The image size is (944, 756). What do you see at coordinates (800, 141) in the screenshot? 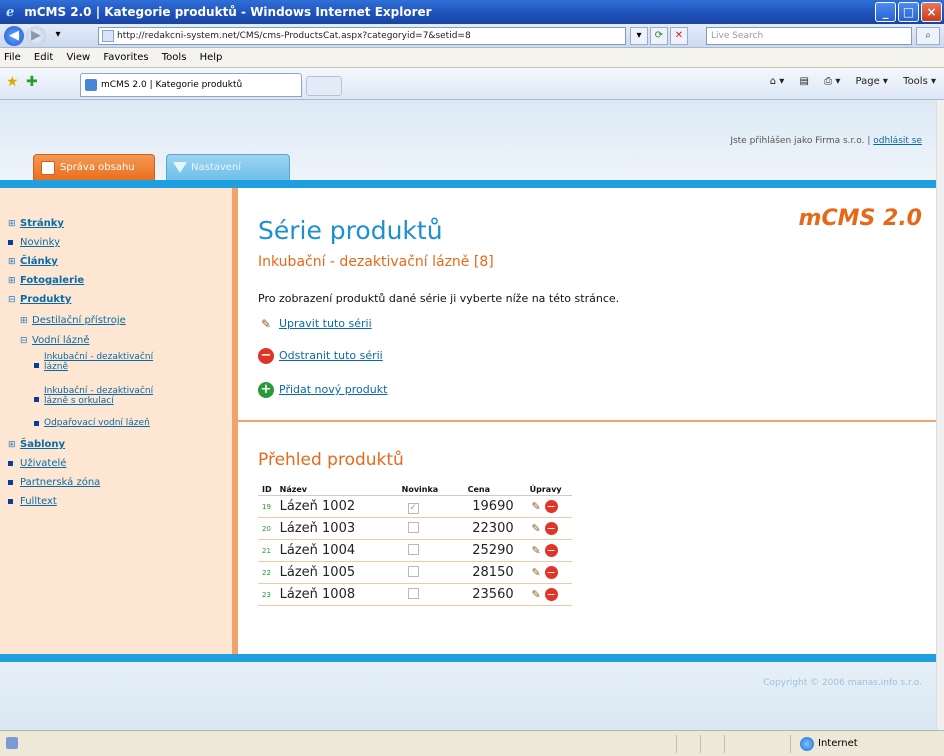
I see `login-text: Jste přihlášen jako Firma s.r.o. |` at bounding box center [800, 141].